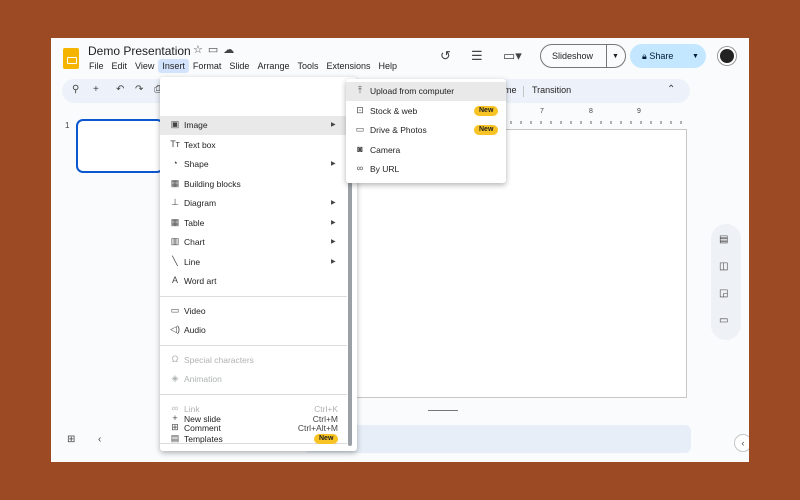  I want to click on menu-slide: Slide, so click(239, 66).